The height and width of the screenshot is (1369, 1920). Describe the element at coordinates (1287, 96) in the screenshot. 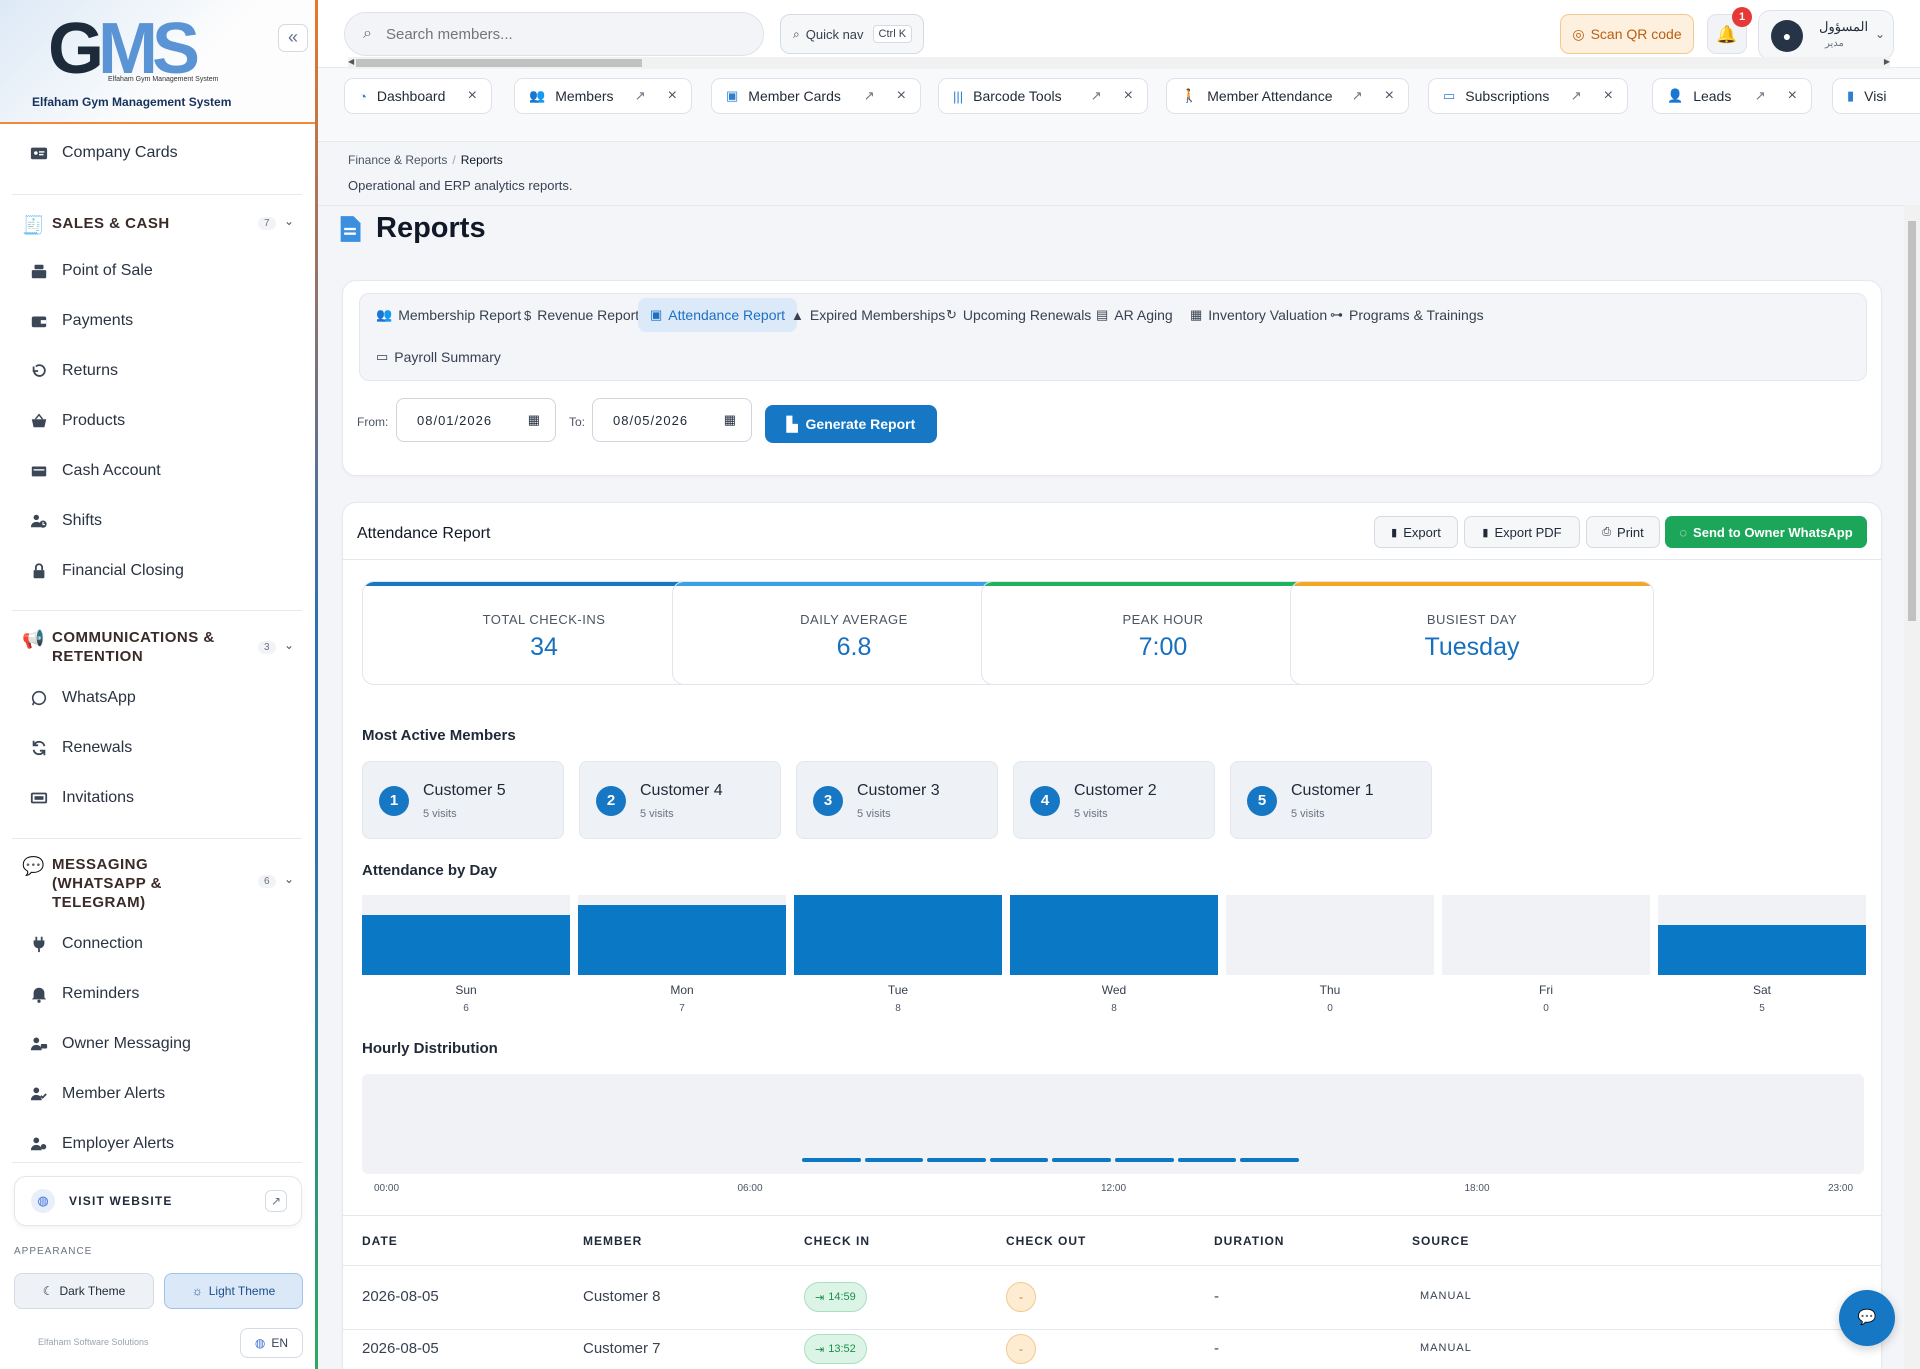

I see `tab-member-attendance: 🚶 Member Attendance ↗ ×` at that location.